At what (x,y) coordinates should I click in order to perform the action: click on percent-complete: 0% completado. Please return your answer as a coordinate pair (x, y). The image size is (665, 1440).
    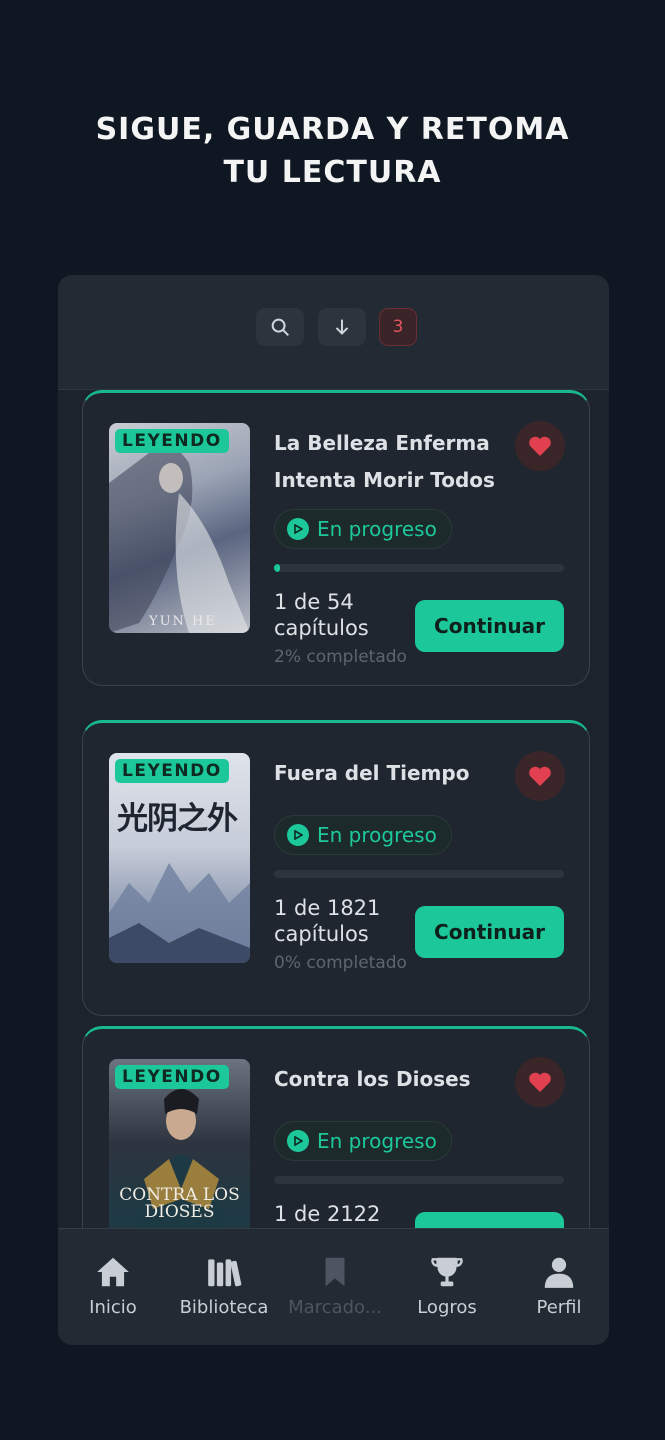
    Looking at the image, I should click on (340, 963).